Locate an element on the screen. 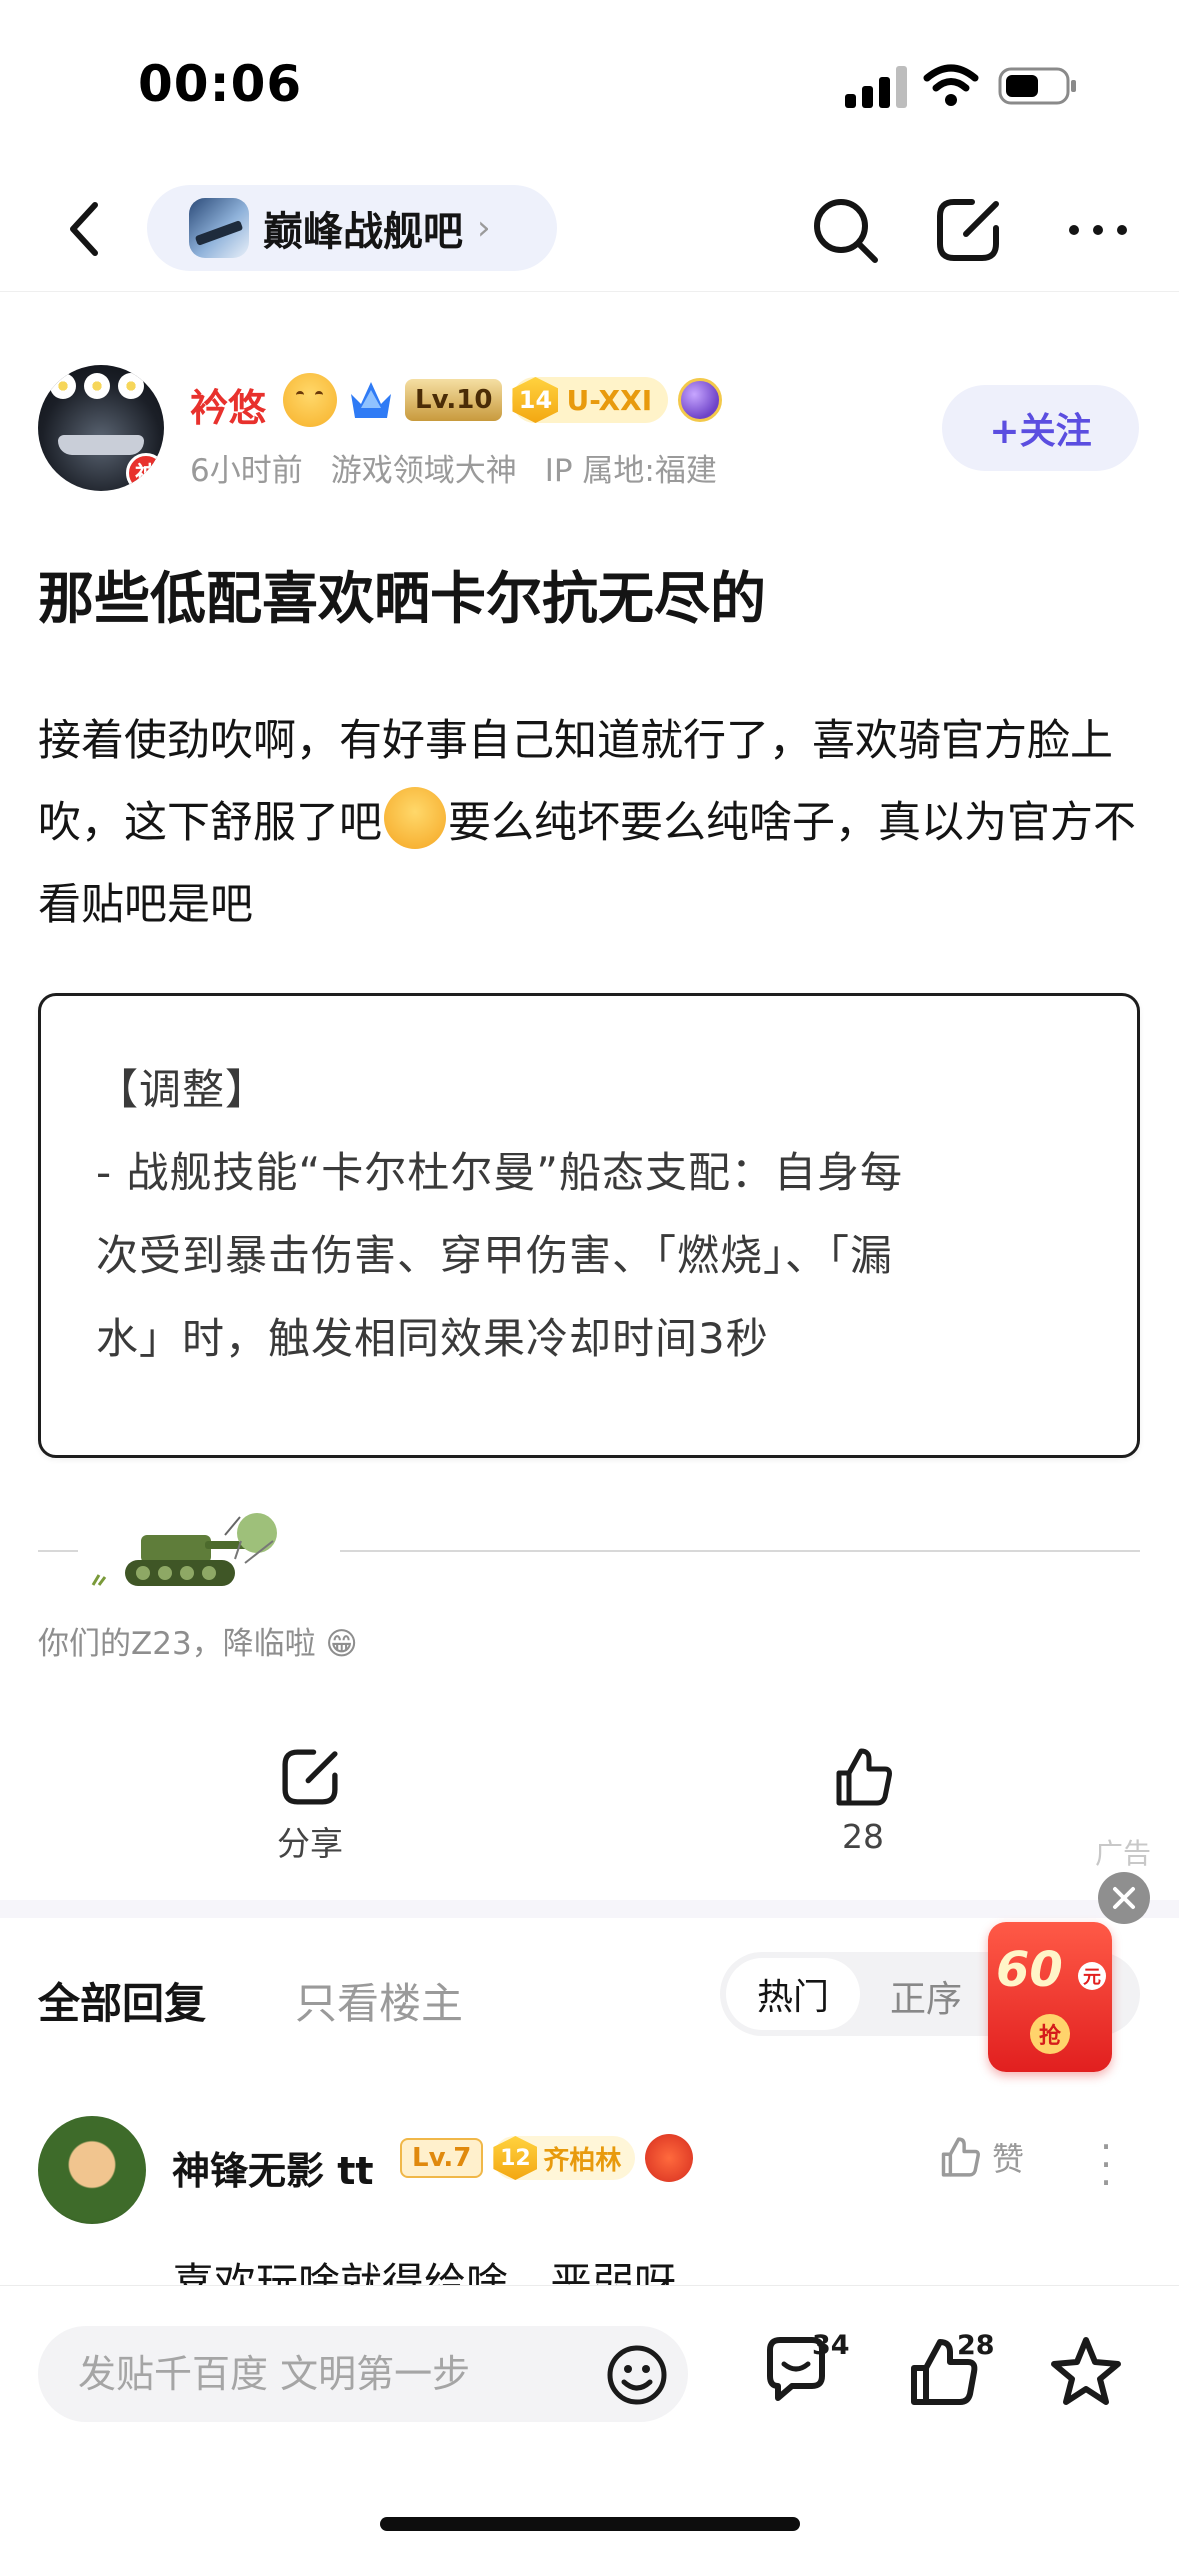  emoji-icon is located at coordinates (637, 2375).